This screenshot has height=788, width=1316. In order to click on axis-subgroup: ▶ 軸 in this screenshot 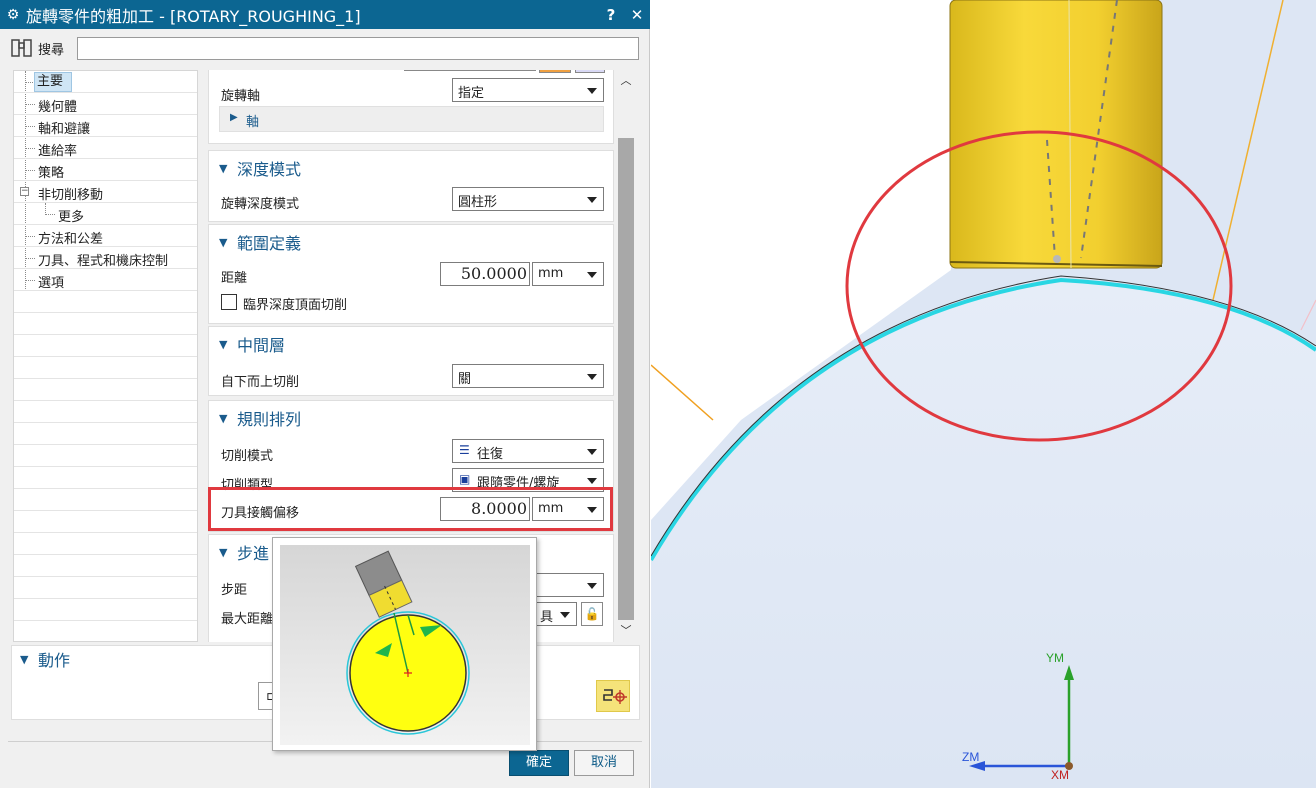, I will do `click(411, 119)`.